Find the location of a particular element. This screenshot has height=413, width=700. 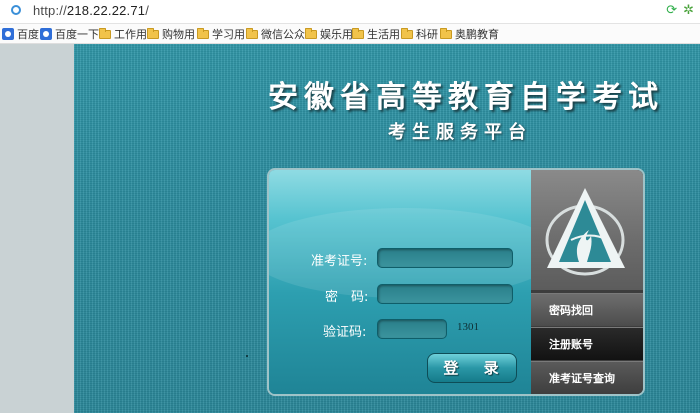

bookmark-label: 娱乐用 is located at coordinates (336, 34).